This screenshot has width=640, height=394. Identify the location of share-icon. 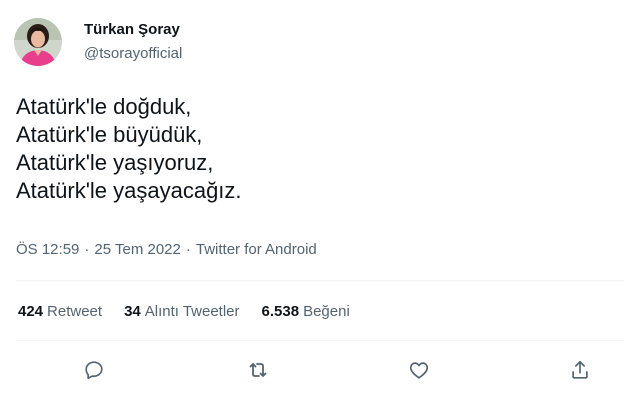
(580, 369).